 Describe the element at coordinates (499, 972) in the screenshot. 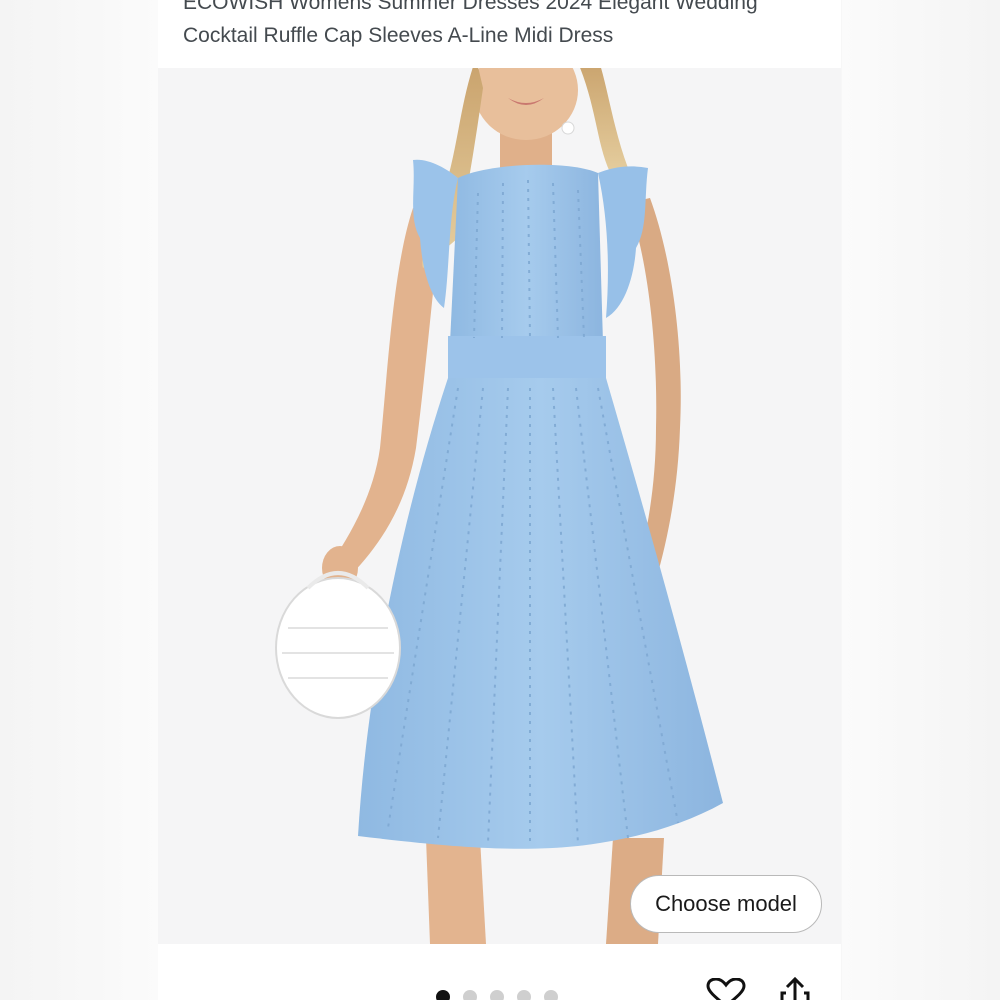

I see `gallery-controls` at that location.